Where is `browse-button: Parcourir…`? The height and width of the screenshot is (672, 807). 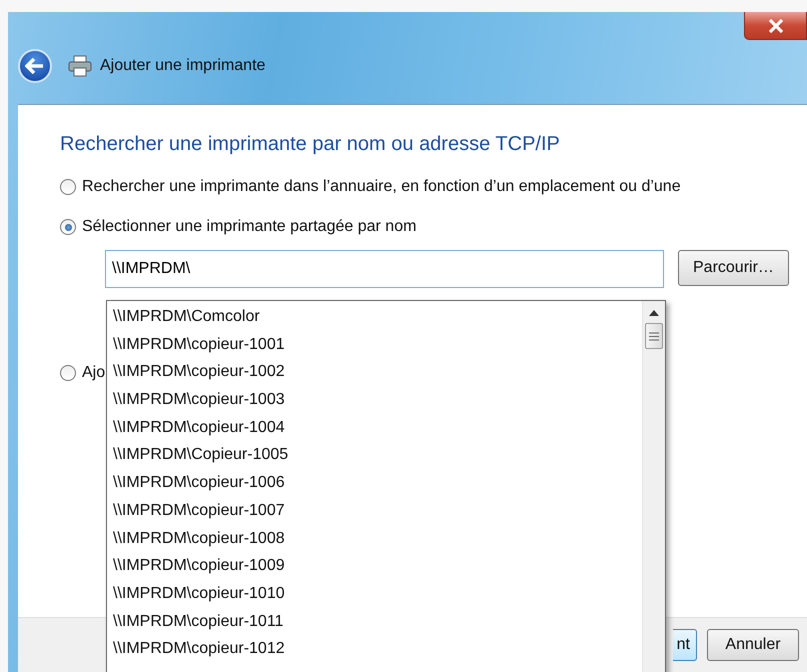 browse-button: Parcourir… is located at coordinates (733, 268).